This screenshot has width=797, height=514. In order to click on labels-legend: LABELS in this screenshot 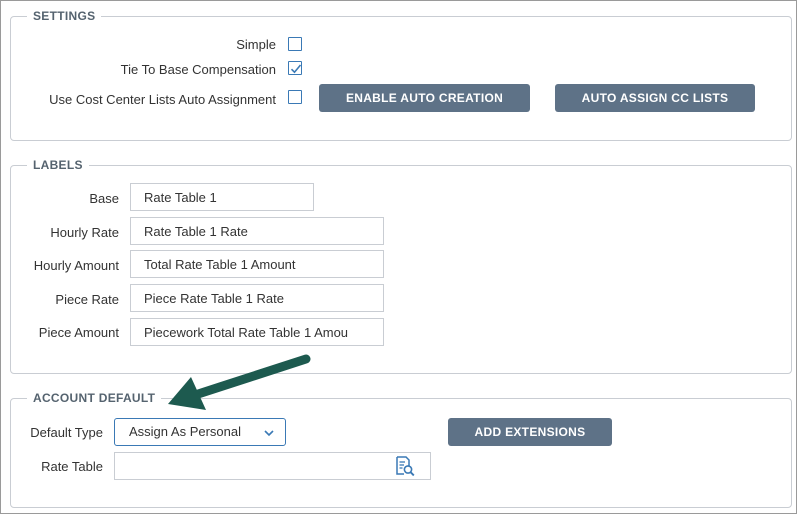, I will do `click(54, 165)`.